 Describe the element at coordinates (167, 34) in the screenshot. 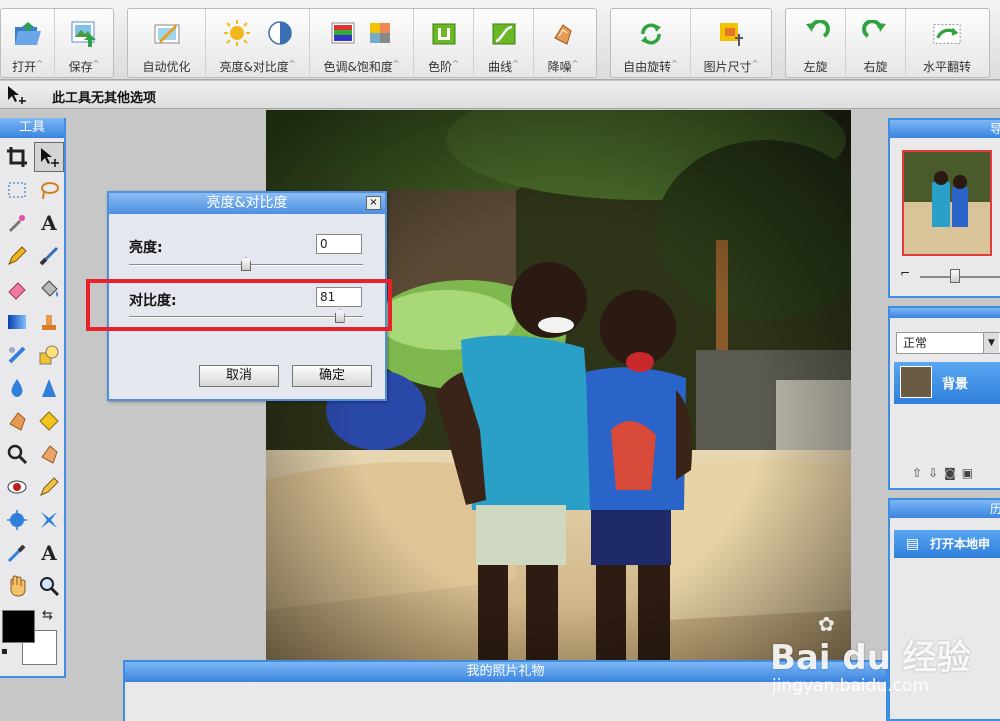

I see `auto-optimize-icon` at that location.